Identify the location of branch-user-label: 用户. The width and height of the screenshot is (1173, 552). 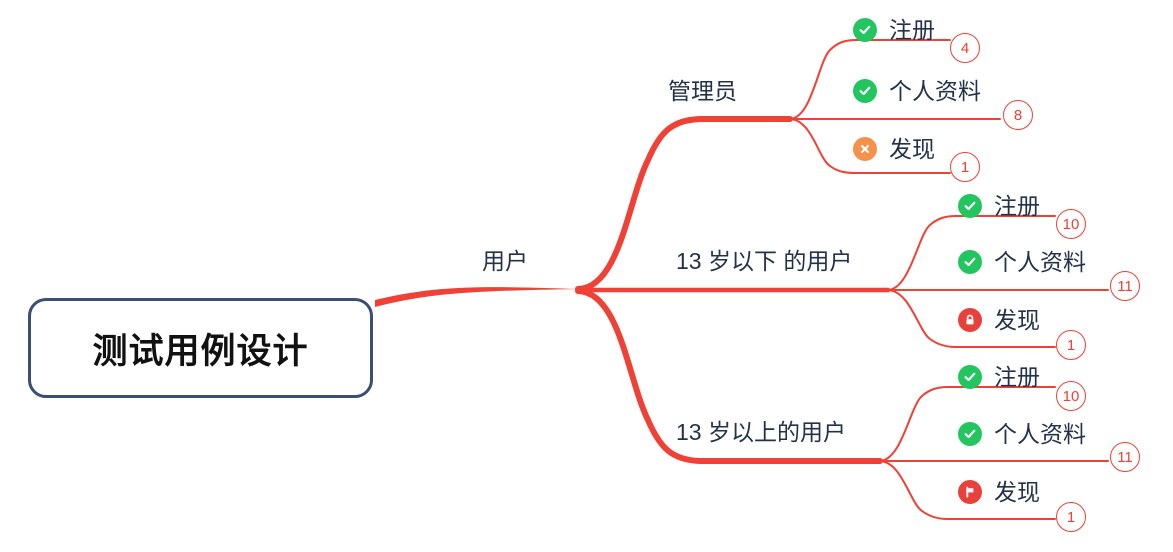
(505, 261).